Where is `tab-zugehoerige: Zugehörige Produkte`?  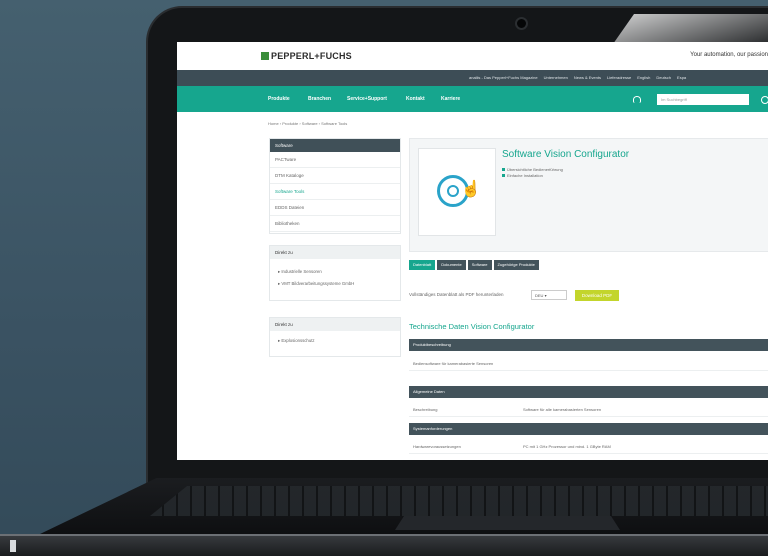 tab-zugehoerige: Zugehörige Produkte is located at coordinates (516, 265).